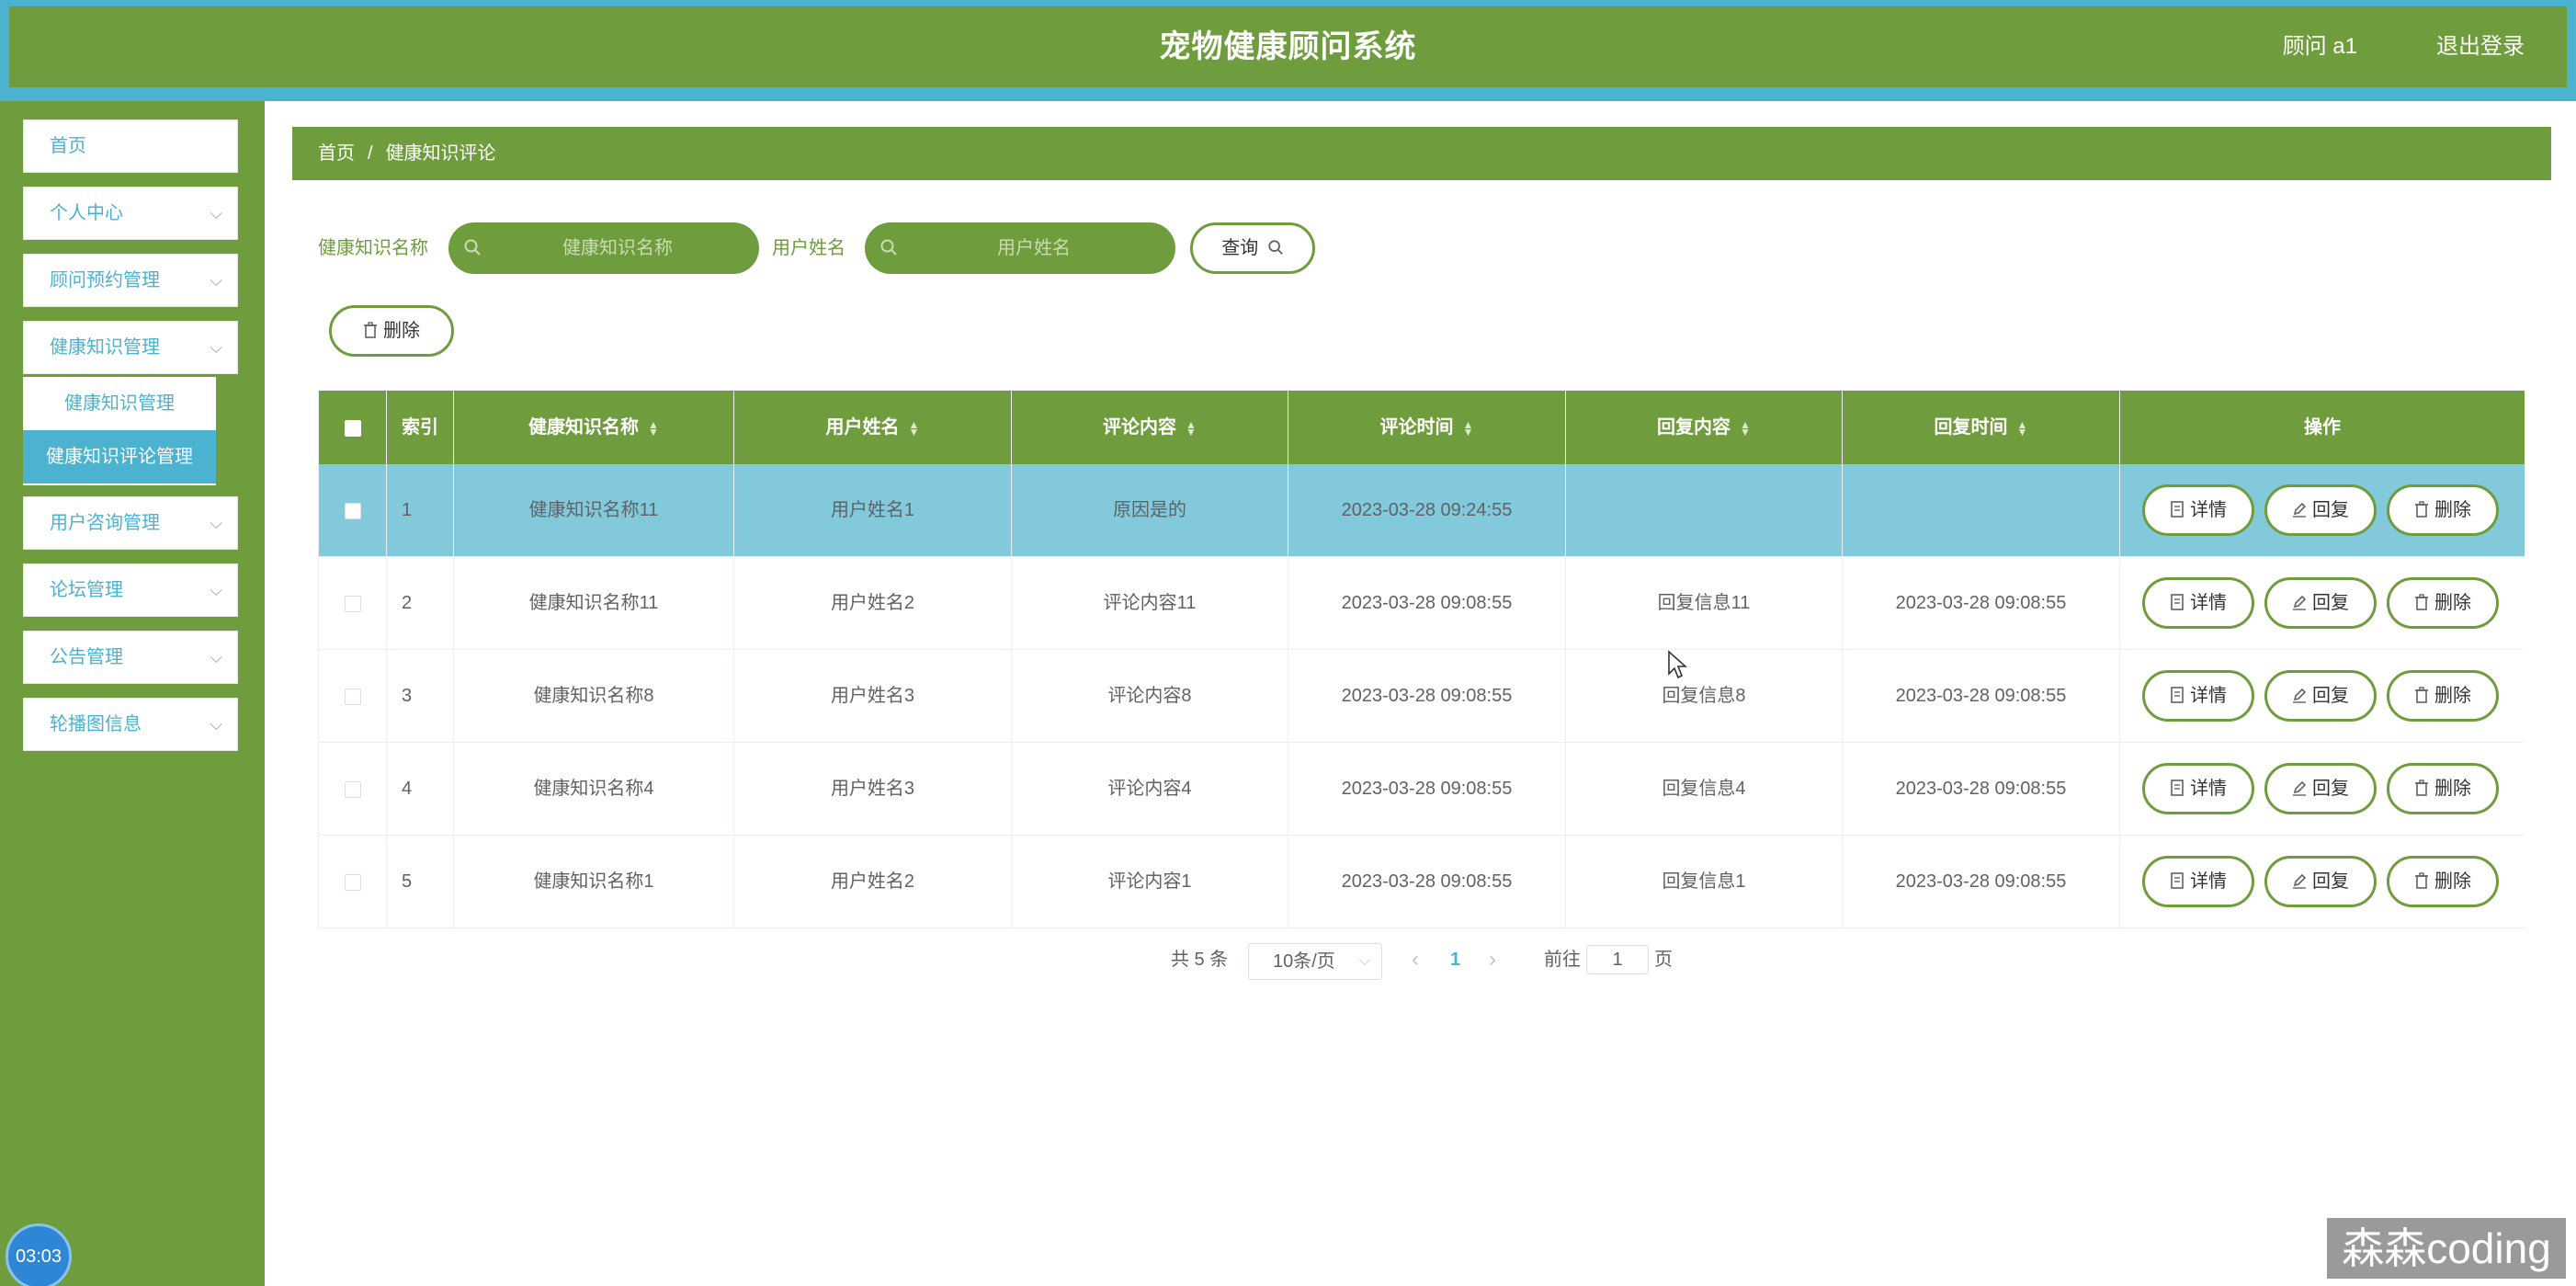 The image size is (2576, 1286). What do you see at coordinates (1663, 960) in the screenshot?
I see `page-suffix: 页` at bounding box center [1663, 960].